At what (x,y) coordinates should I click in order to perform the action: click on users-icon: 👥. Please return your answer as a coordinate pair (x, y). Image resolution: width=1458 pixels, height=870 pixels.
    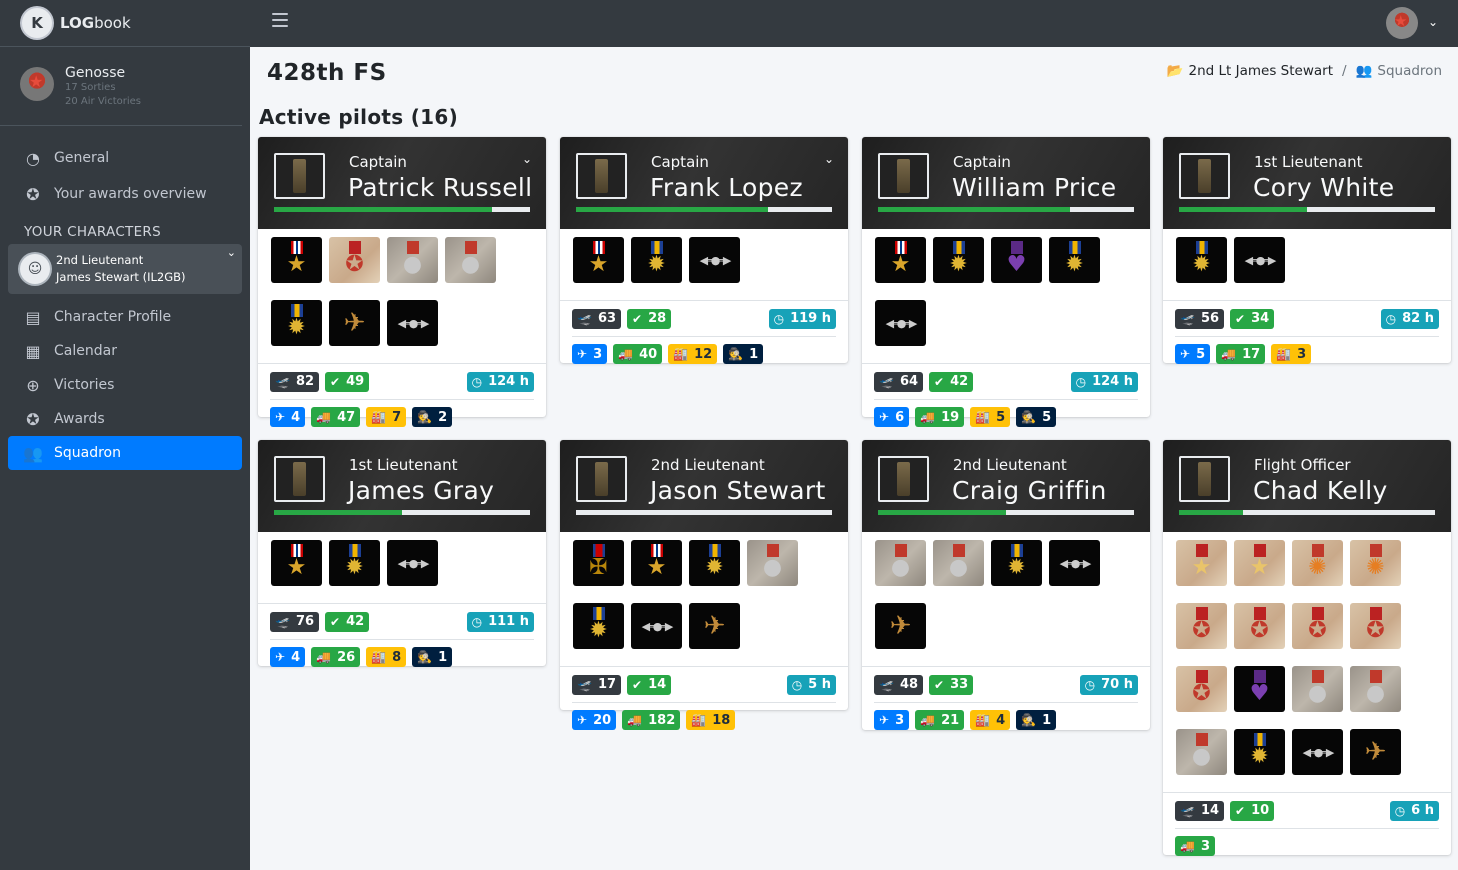
    Looking at the image, I should click on (33, 453).